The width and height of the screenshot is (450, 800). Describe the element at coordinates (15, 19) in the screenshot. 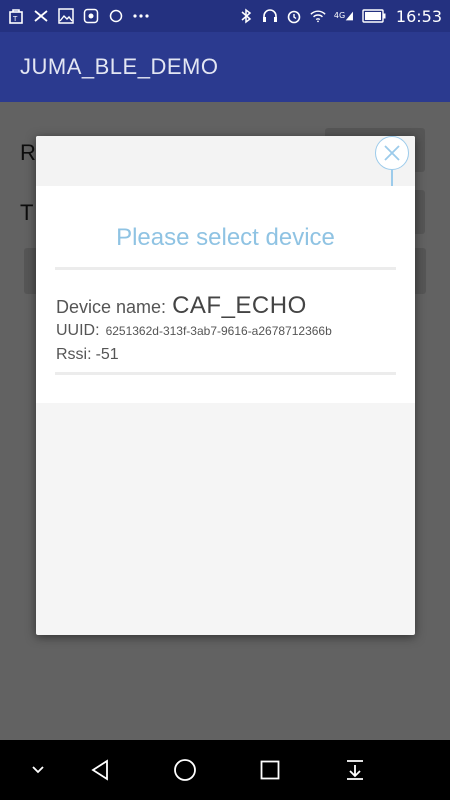

I see `svg-text: T` at that location.